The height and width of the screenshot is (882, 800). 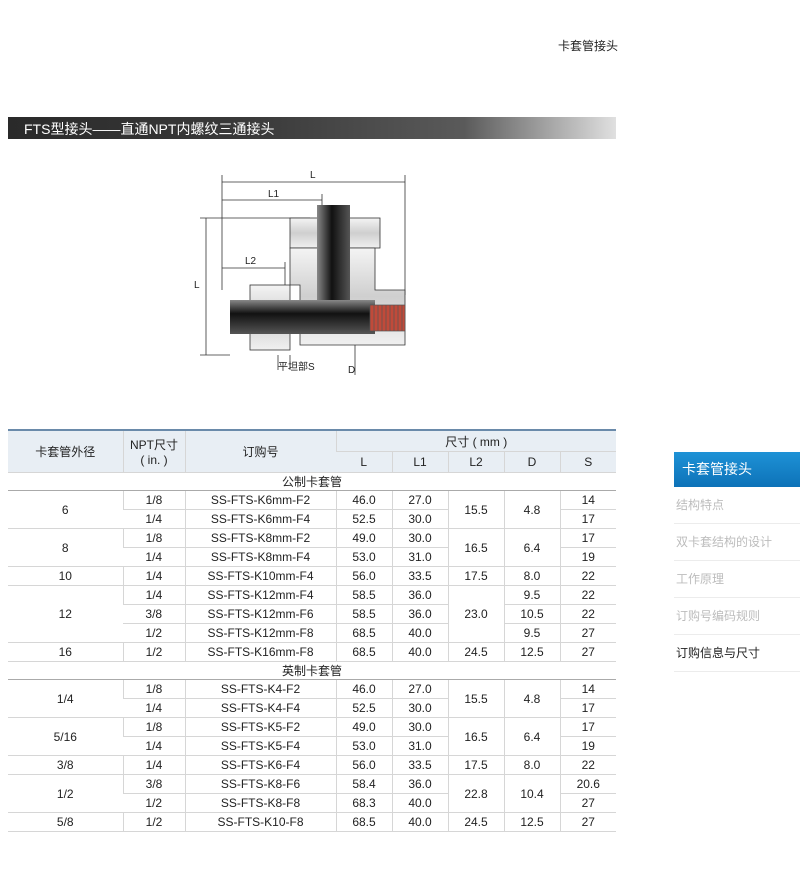 I want to click on sidebar-active-item: 卡套管接头, so click(x=737, y=469).